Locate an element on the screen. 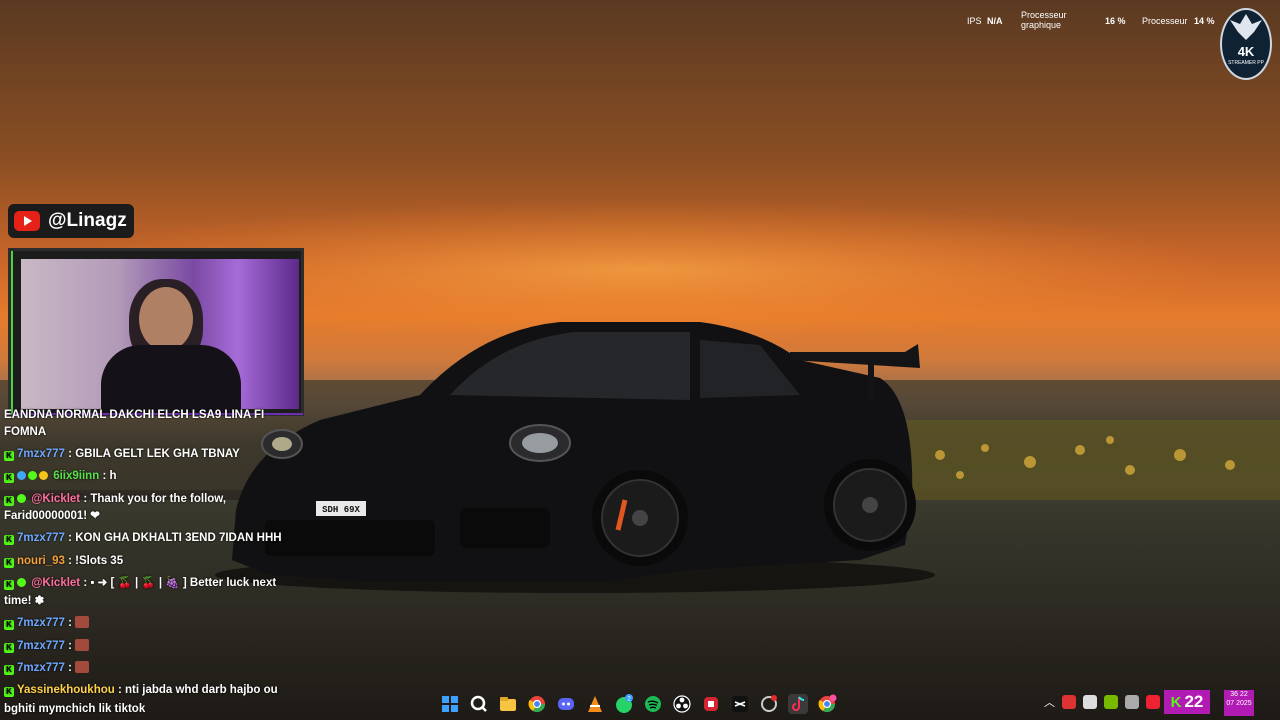  viewer-count: 22 is located at coordinates (1194, 701).